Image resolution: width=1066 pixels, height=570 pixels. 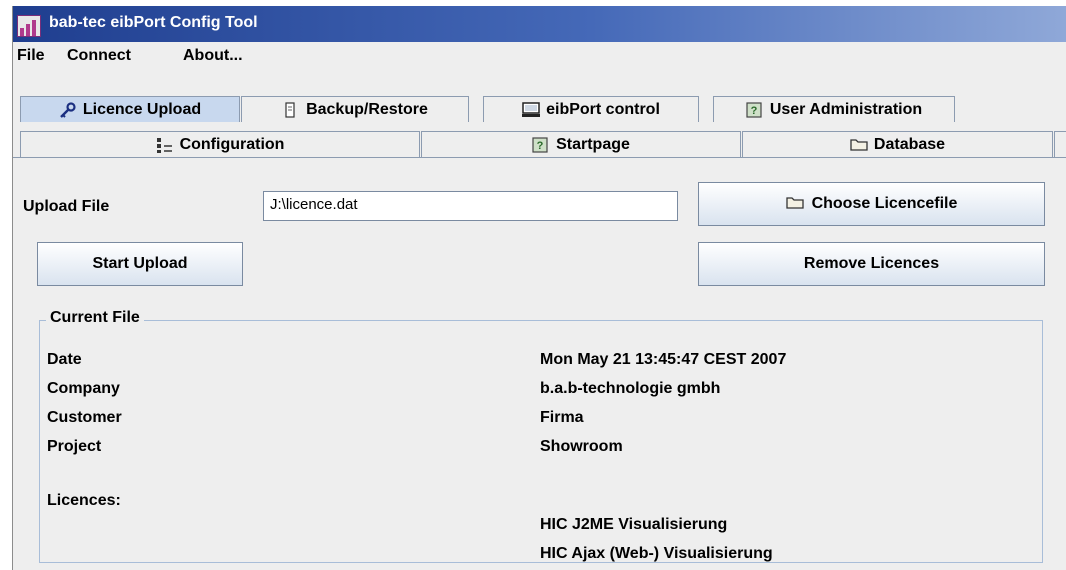 I want to click on tab-label: Database, so click(x=909, y=144).